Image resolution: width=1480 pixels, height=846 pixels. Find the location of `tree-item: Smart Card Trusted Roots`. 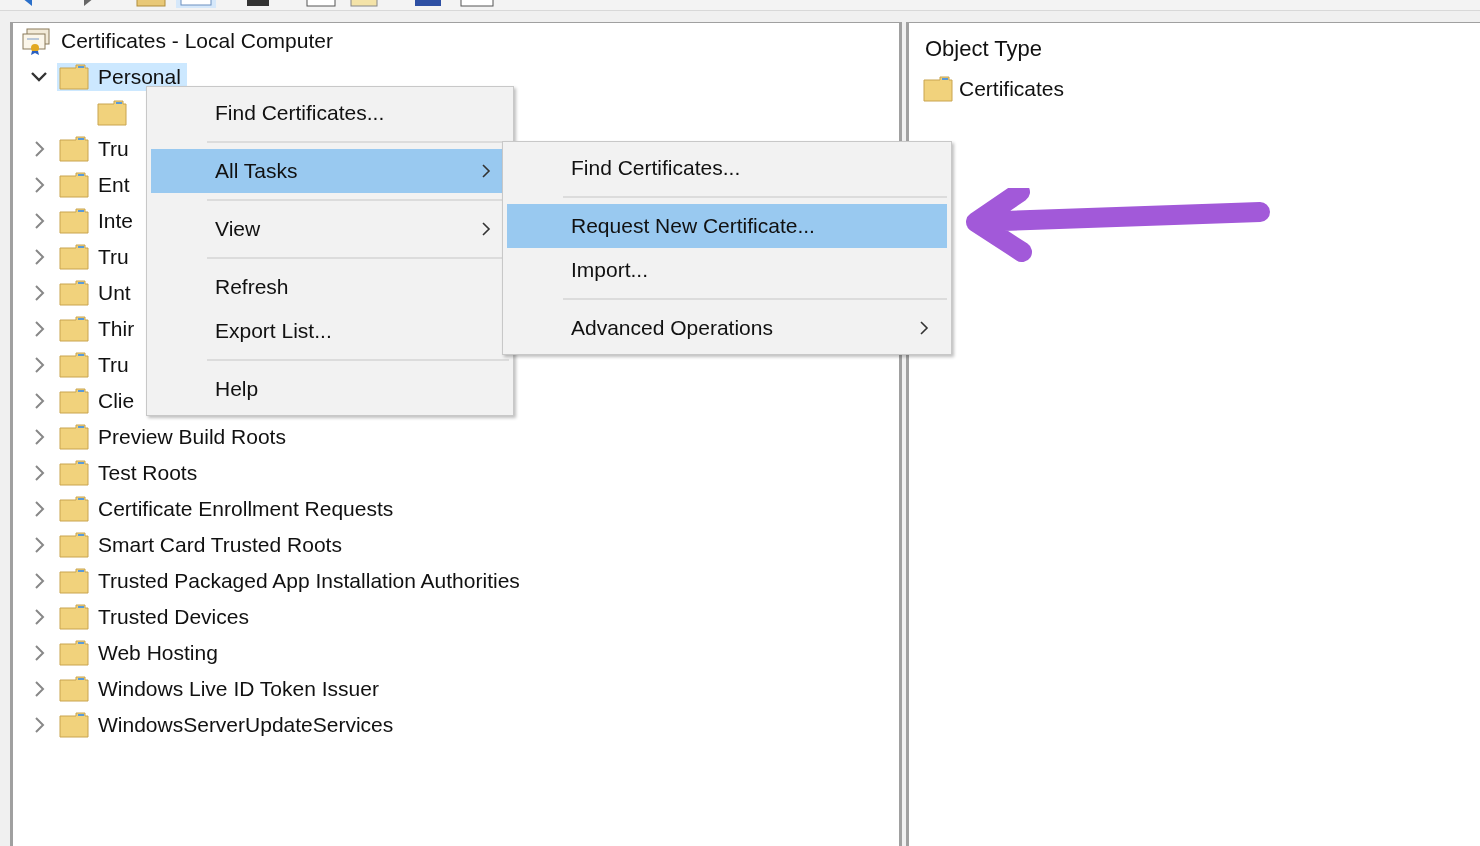

tree-item: Smart Card Trusted Roots is located at coordinates (202, 545).